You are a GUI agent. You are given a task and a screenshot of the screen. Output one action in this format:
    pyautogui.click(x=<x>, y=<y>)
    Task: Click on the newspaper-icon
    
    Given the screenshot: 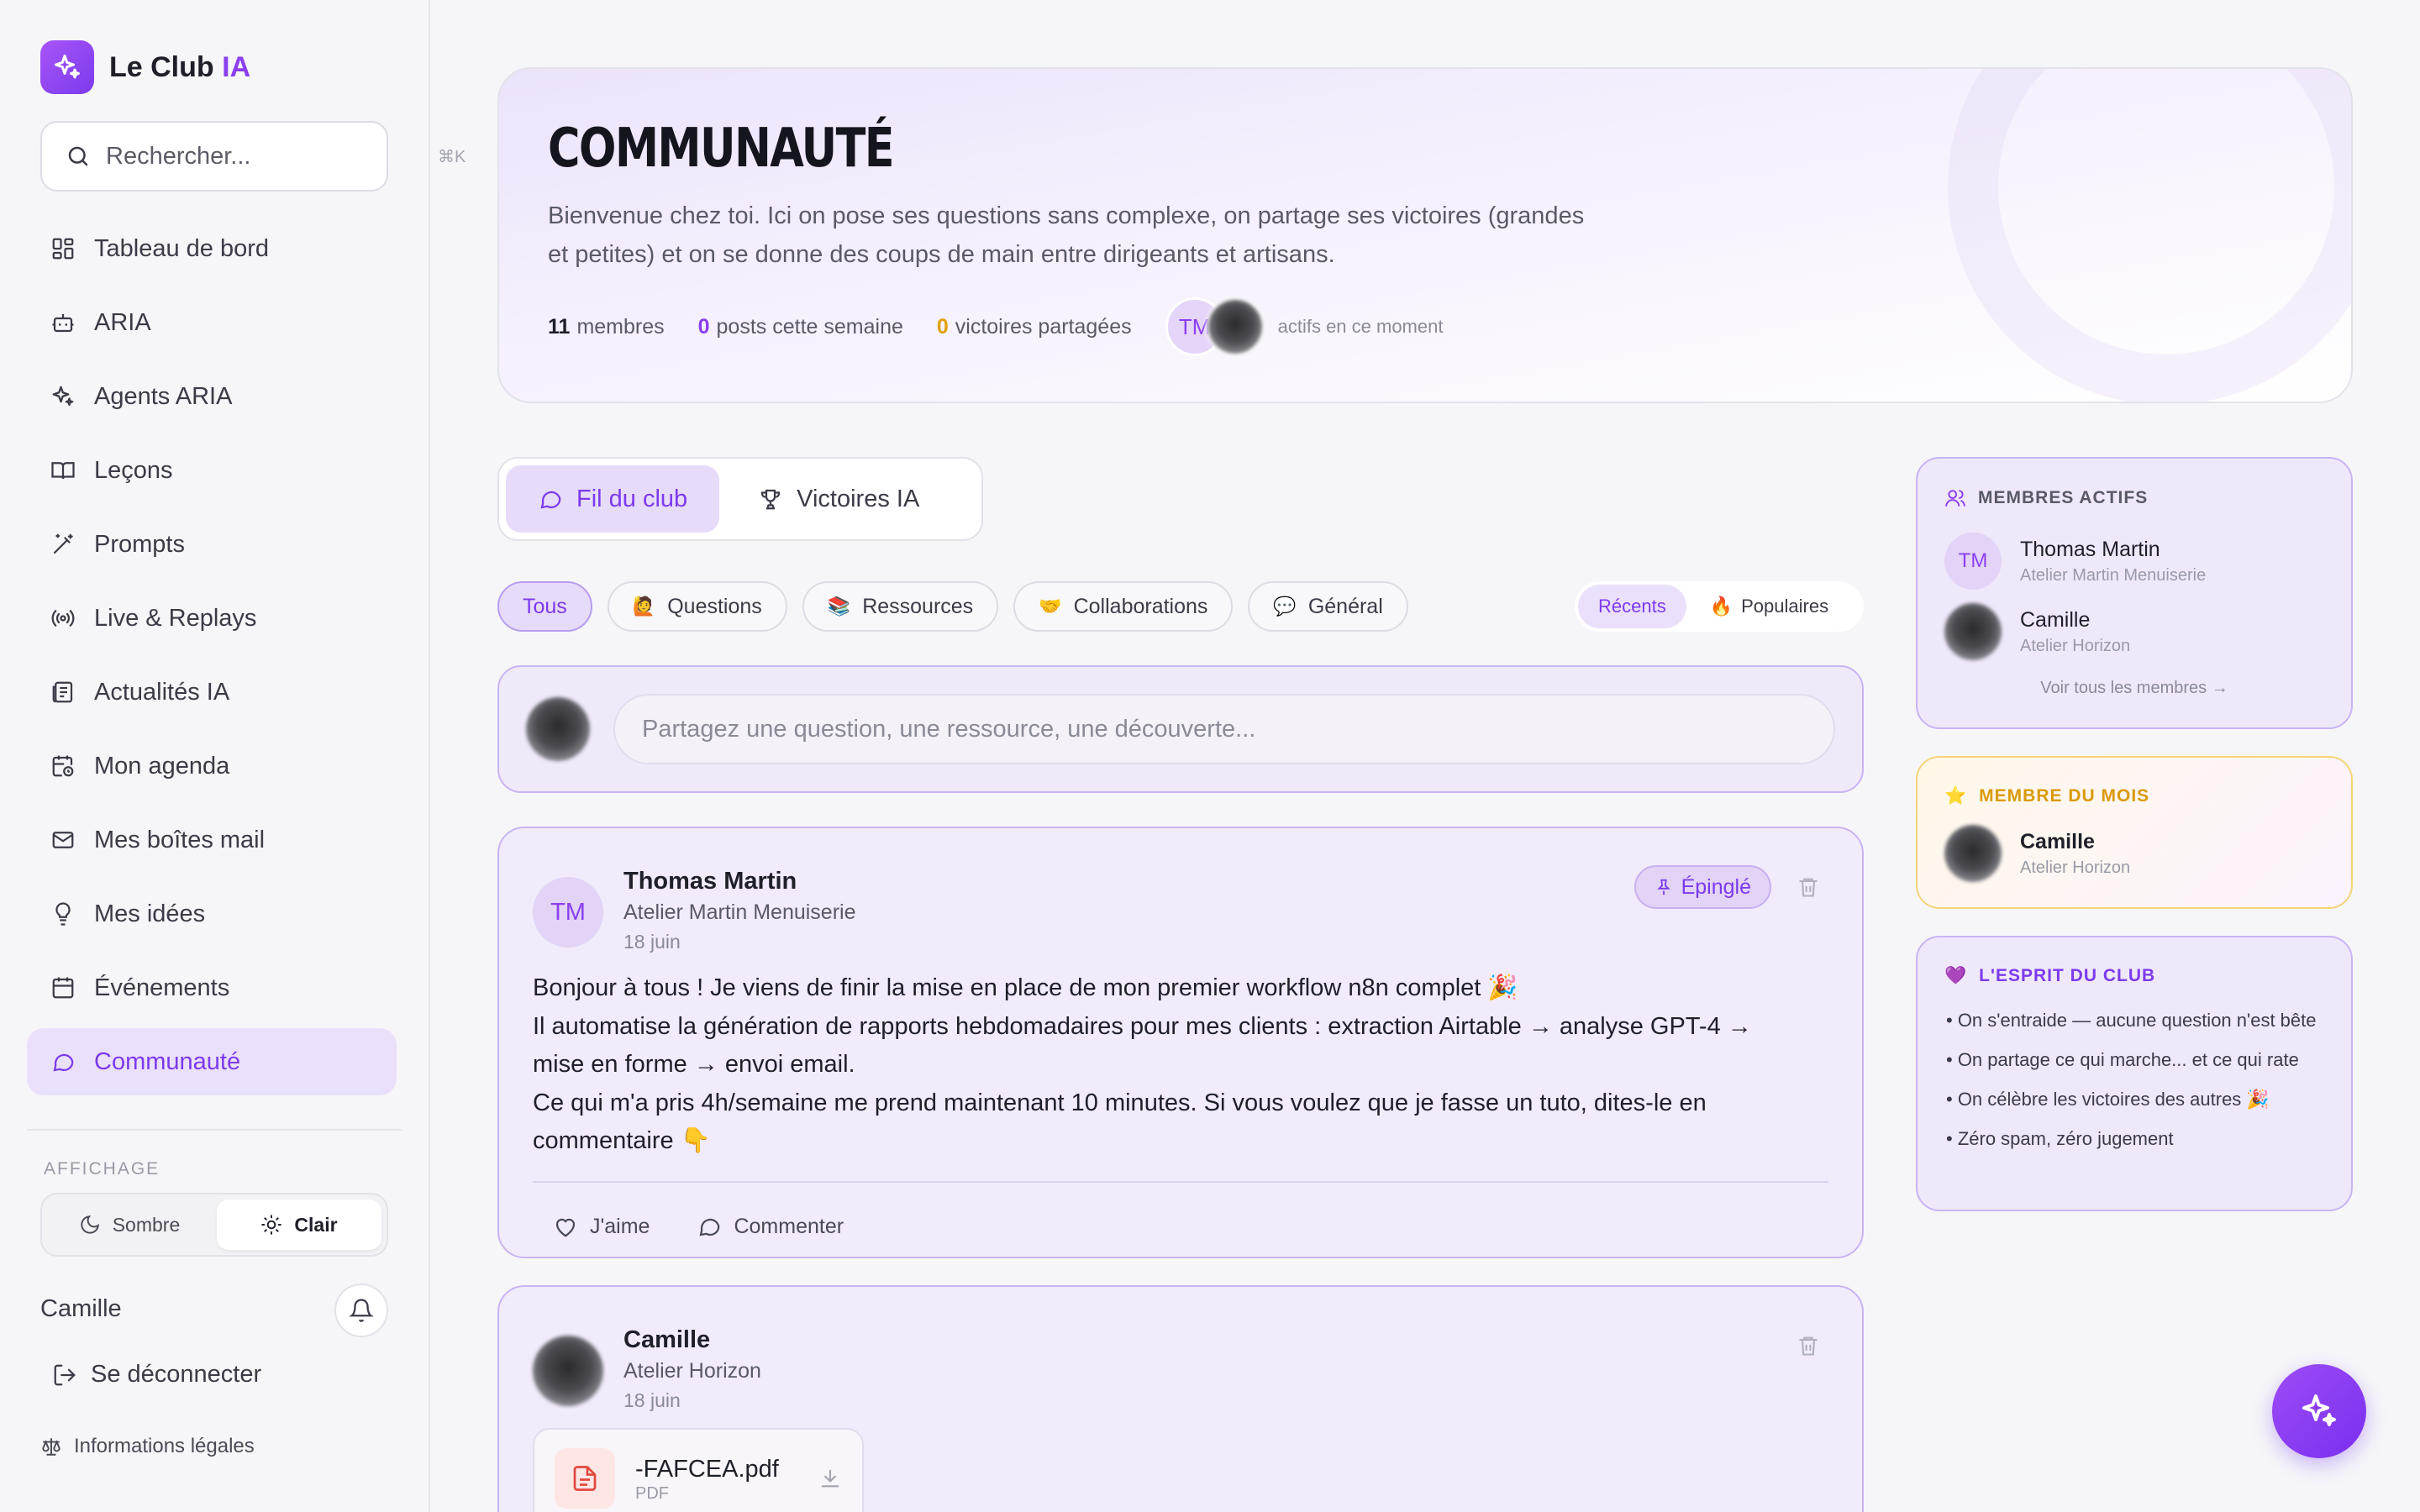 What is the action you would take?
    pyautogui.click(x=63, y=692)
    